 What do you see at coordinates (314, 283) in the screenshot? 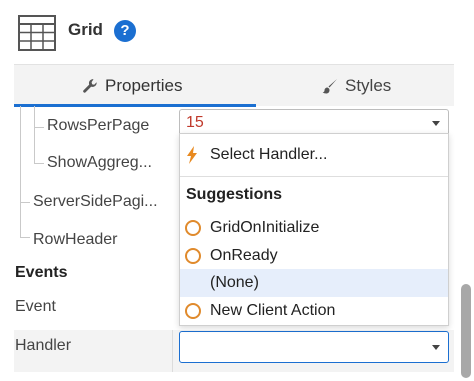
I see `suggestion-item-none: (None)` at bounding box center [314, 283].